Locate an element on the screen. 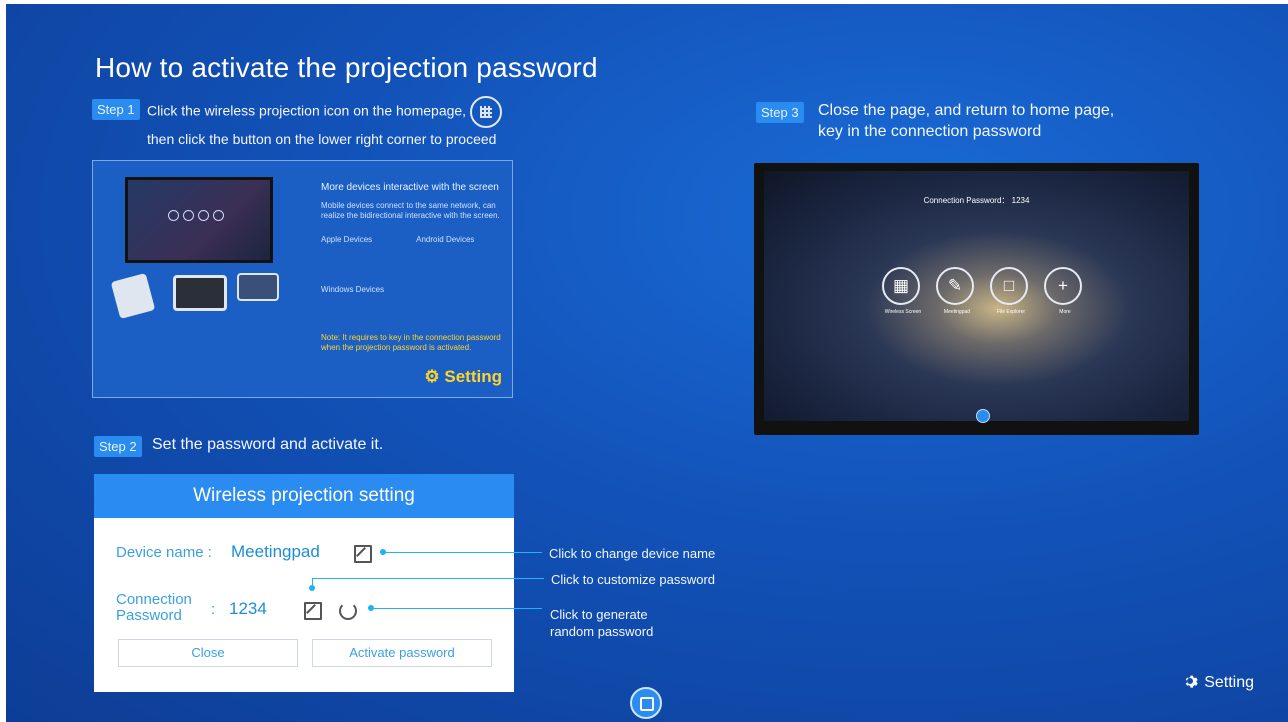  step1-badge: Step 1 is located at coordinates (116, 109).